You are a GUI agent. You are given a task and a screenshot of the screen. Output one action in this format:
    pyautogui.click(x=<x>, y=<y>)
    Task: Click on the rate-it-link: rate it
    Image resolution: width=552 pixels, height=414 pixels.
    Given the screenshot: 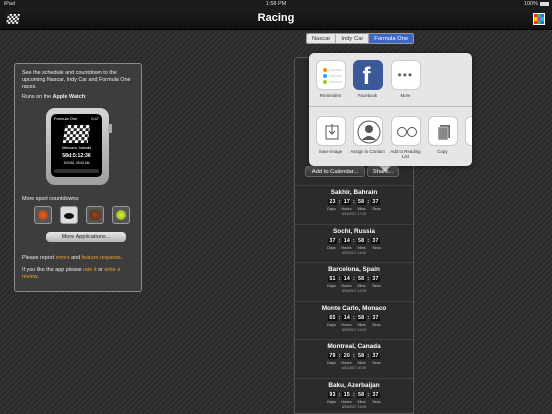 What is the action you would take?
    pyautogui.click(x=89, y=270)
    